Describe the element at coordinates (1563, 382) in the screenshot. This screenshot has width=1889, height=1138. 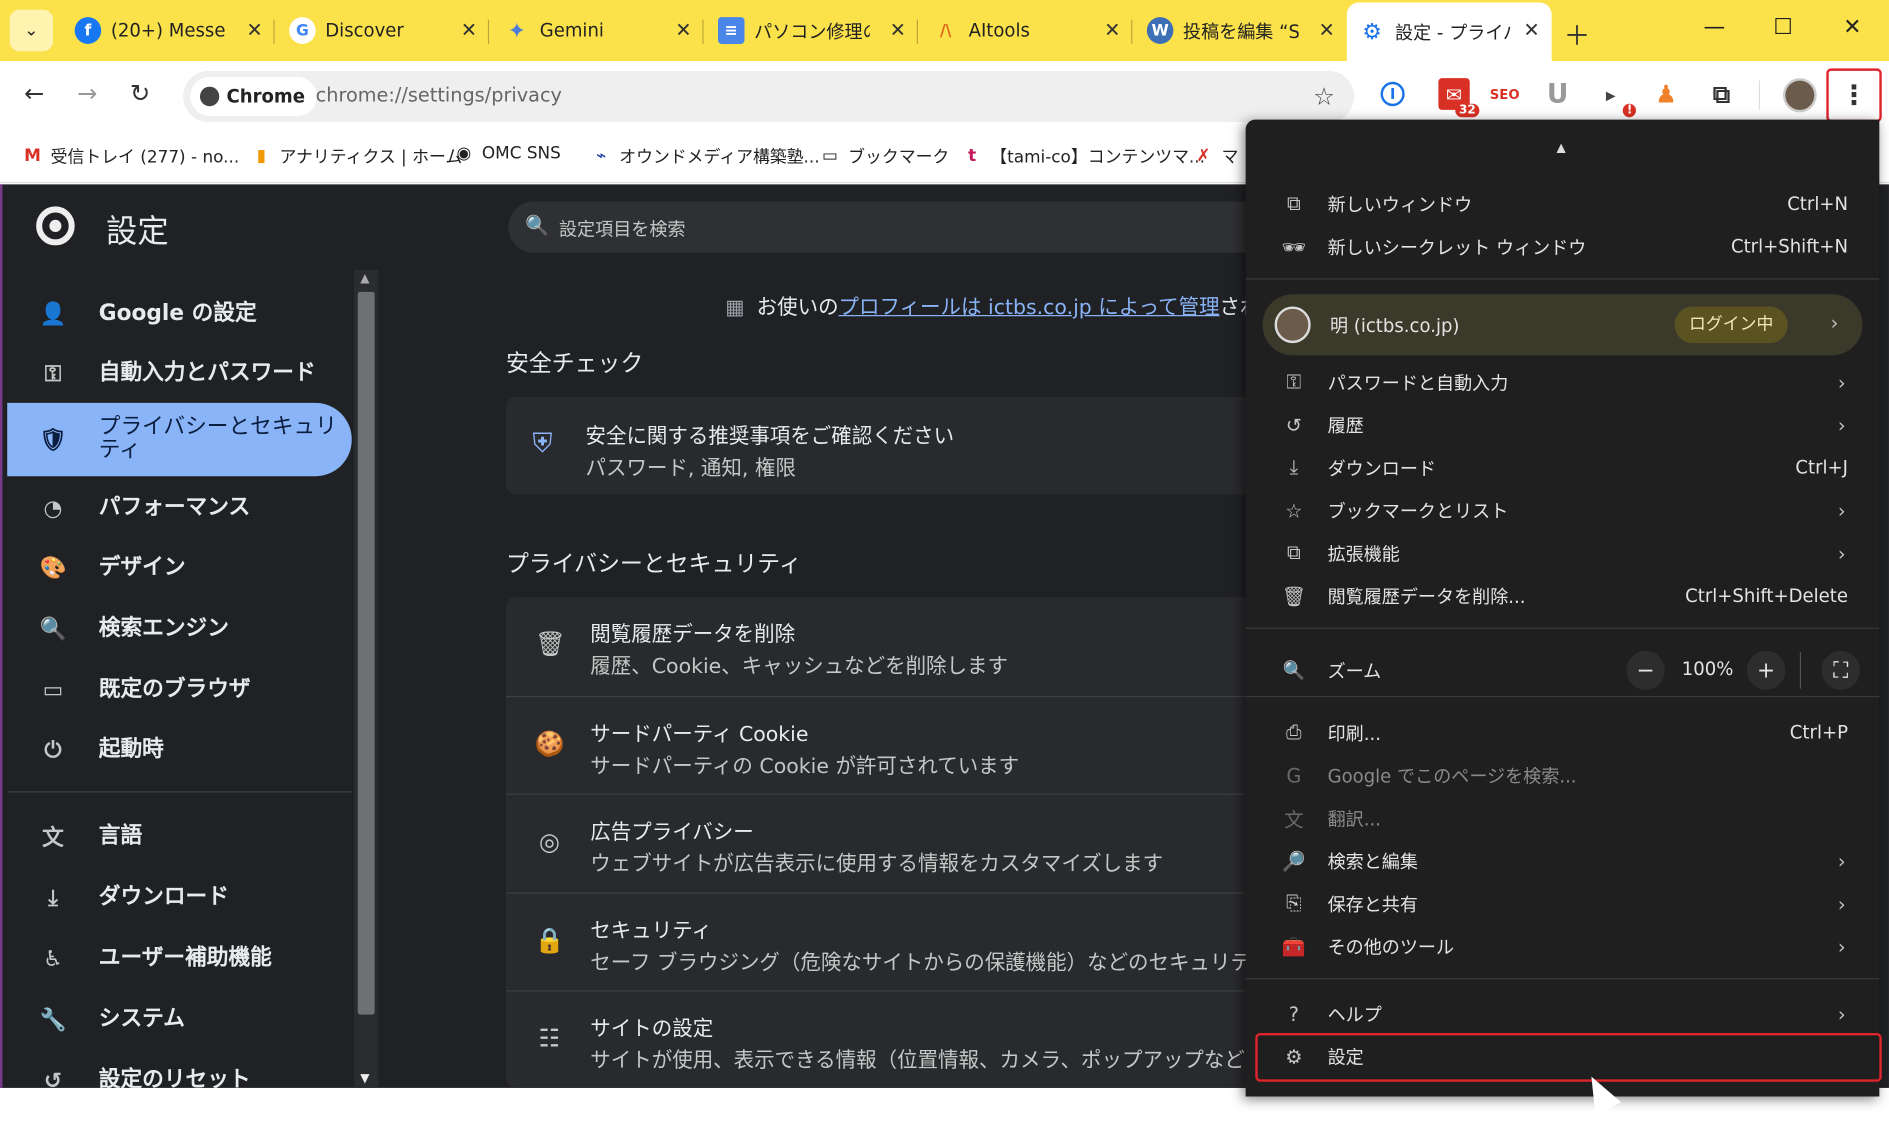
I see `menu-passwords: ⚿ パスワードと自動入力 ›` at that location.